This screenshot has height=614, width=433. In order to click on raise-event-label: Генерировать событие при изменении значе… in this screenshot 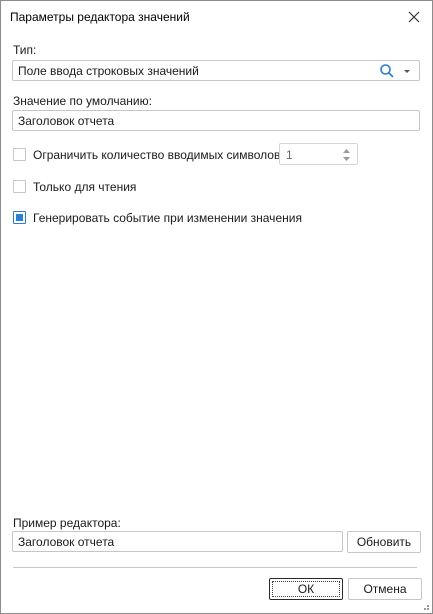, I will do `click(167, 218)`.